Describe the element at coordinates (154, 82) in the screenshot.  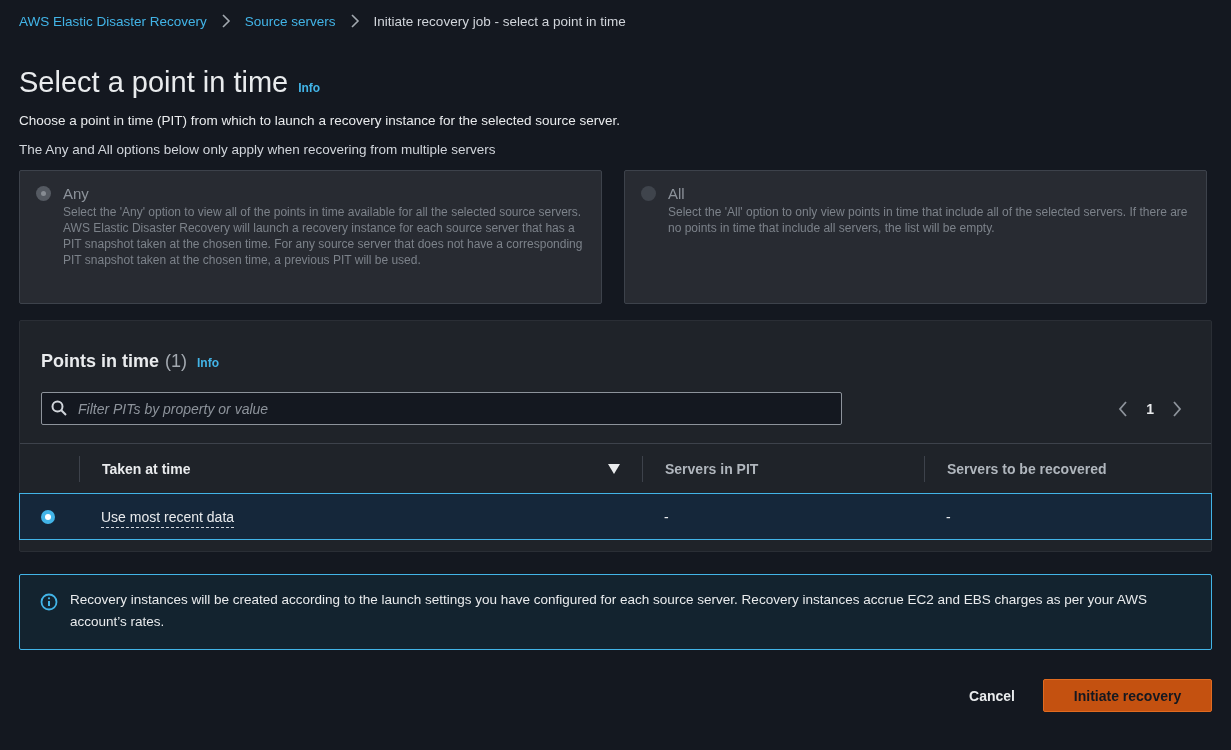
I see `page-title: Select a point in time` at that location.